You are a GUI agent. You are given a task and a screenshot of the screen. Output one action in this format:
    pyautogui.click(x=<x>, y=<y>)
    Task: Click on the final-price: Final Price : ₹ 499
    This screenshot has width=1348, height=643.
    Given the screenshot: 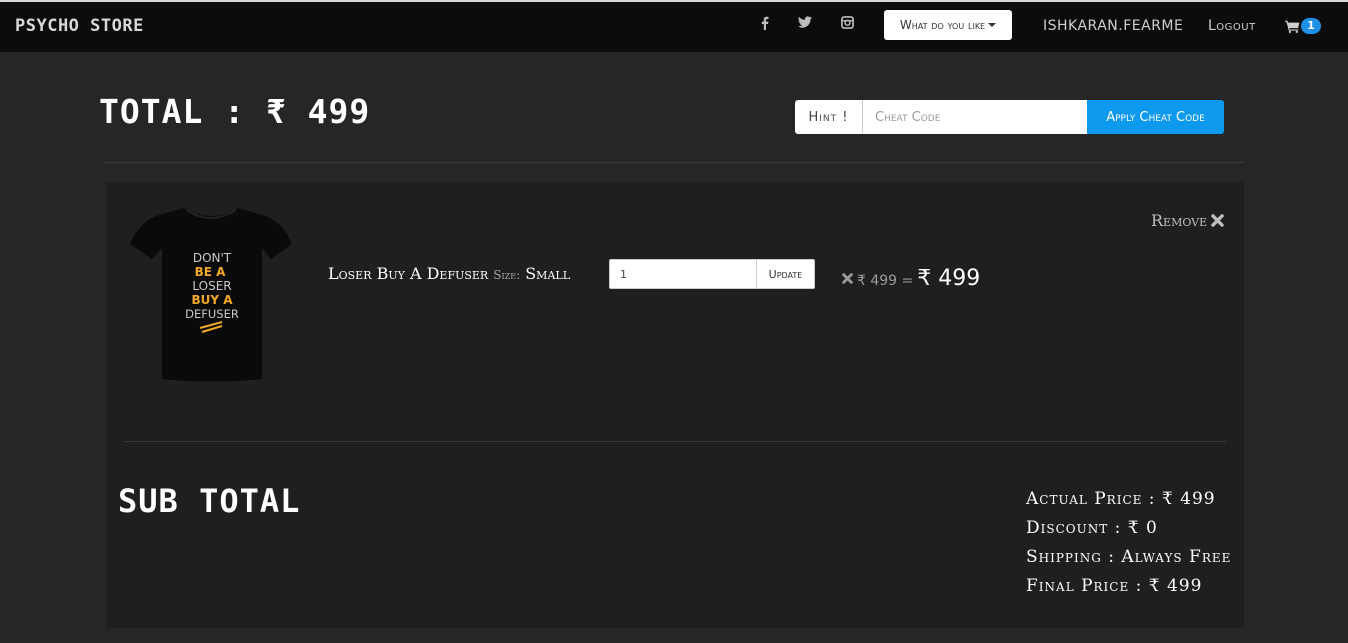 What is the action you would take?
    pyautogui.click(x=1114, y=586)
    